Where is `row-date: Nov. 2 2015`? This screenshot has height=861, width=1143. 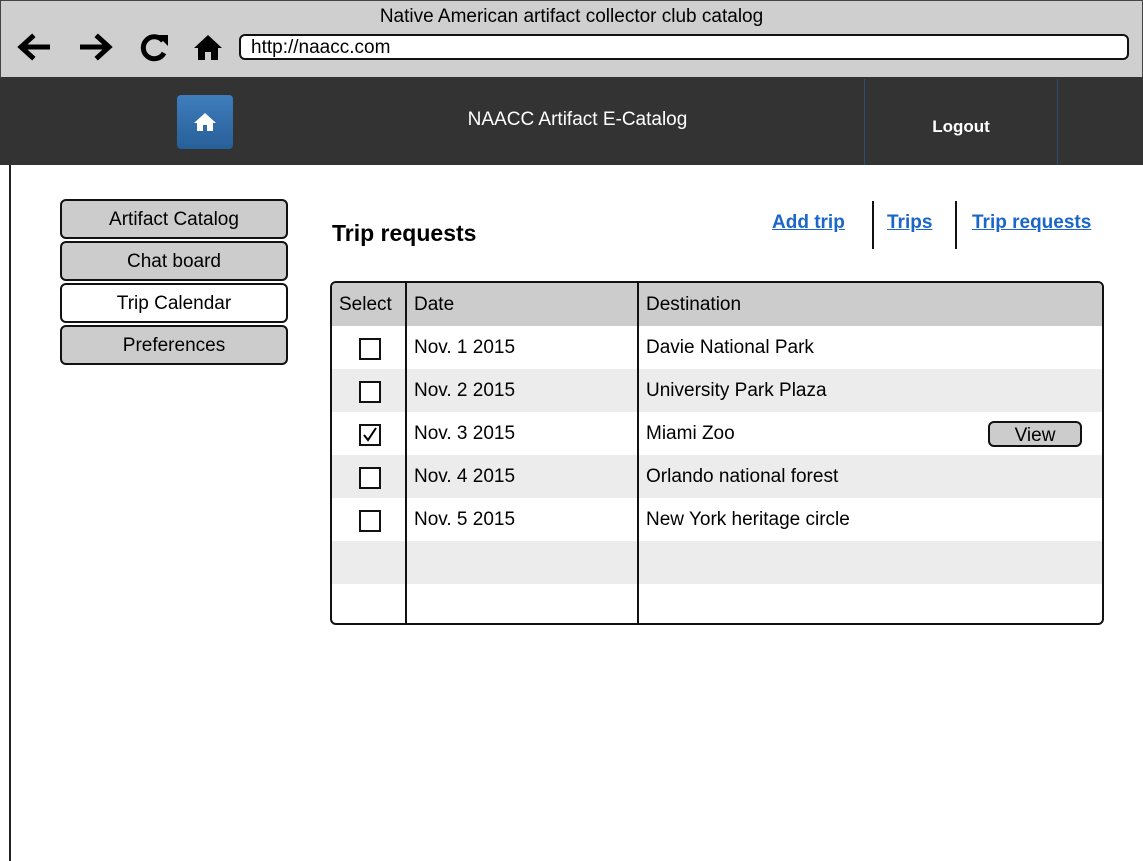 row-date: Nov. 2 2015 is located at coordinates (465, 390).